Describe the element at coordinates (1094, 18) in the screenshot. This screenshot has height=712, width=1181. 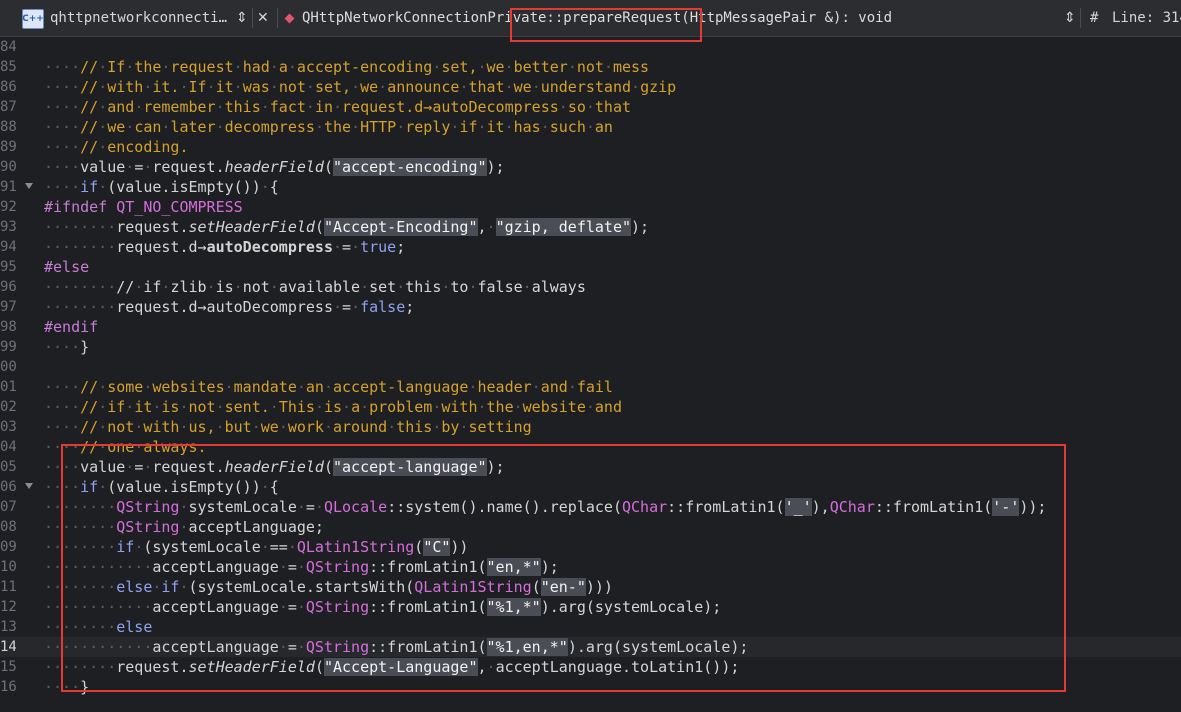
I see `hash-icon: #` at that location.